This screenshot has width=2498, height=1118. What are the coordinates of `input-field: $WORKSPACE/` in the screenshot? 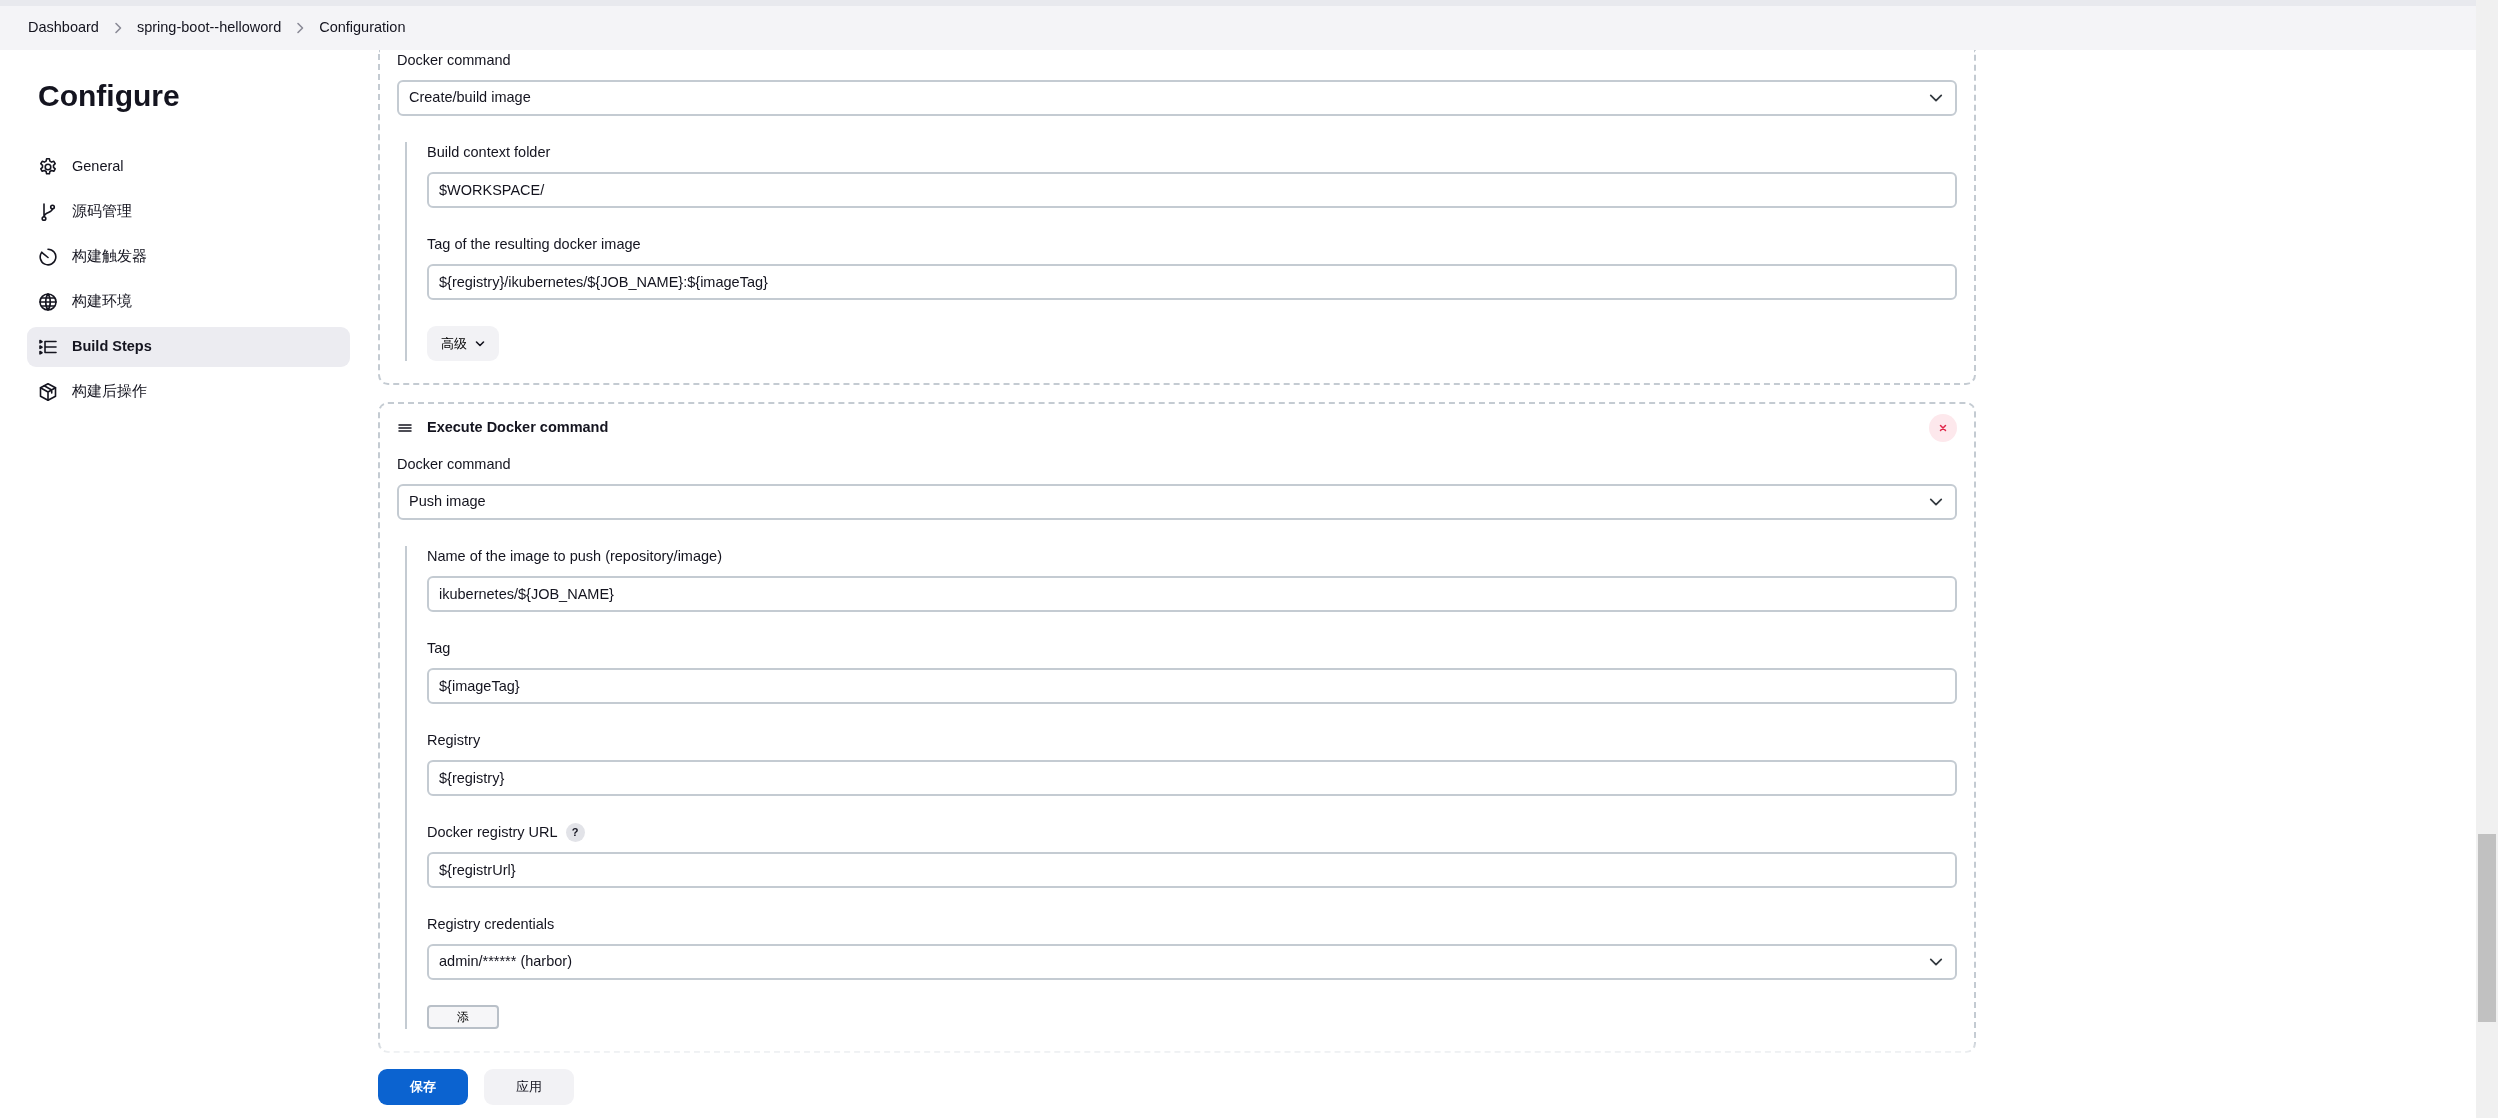 It's located at (1192, 190).